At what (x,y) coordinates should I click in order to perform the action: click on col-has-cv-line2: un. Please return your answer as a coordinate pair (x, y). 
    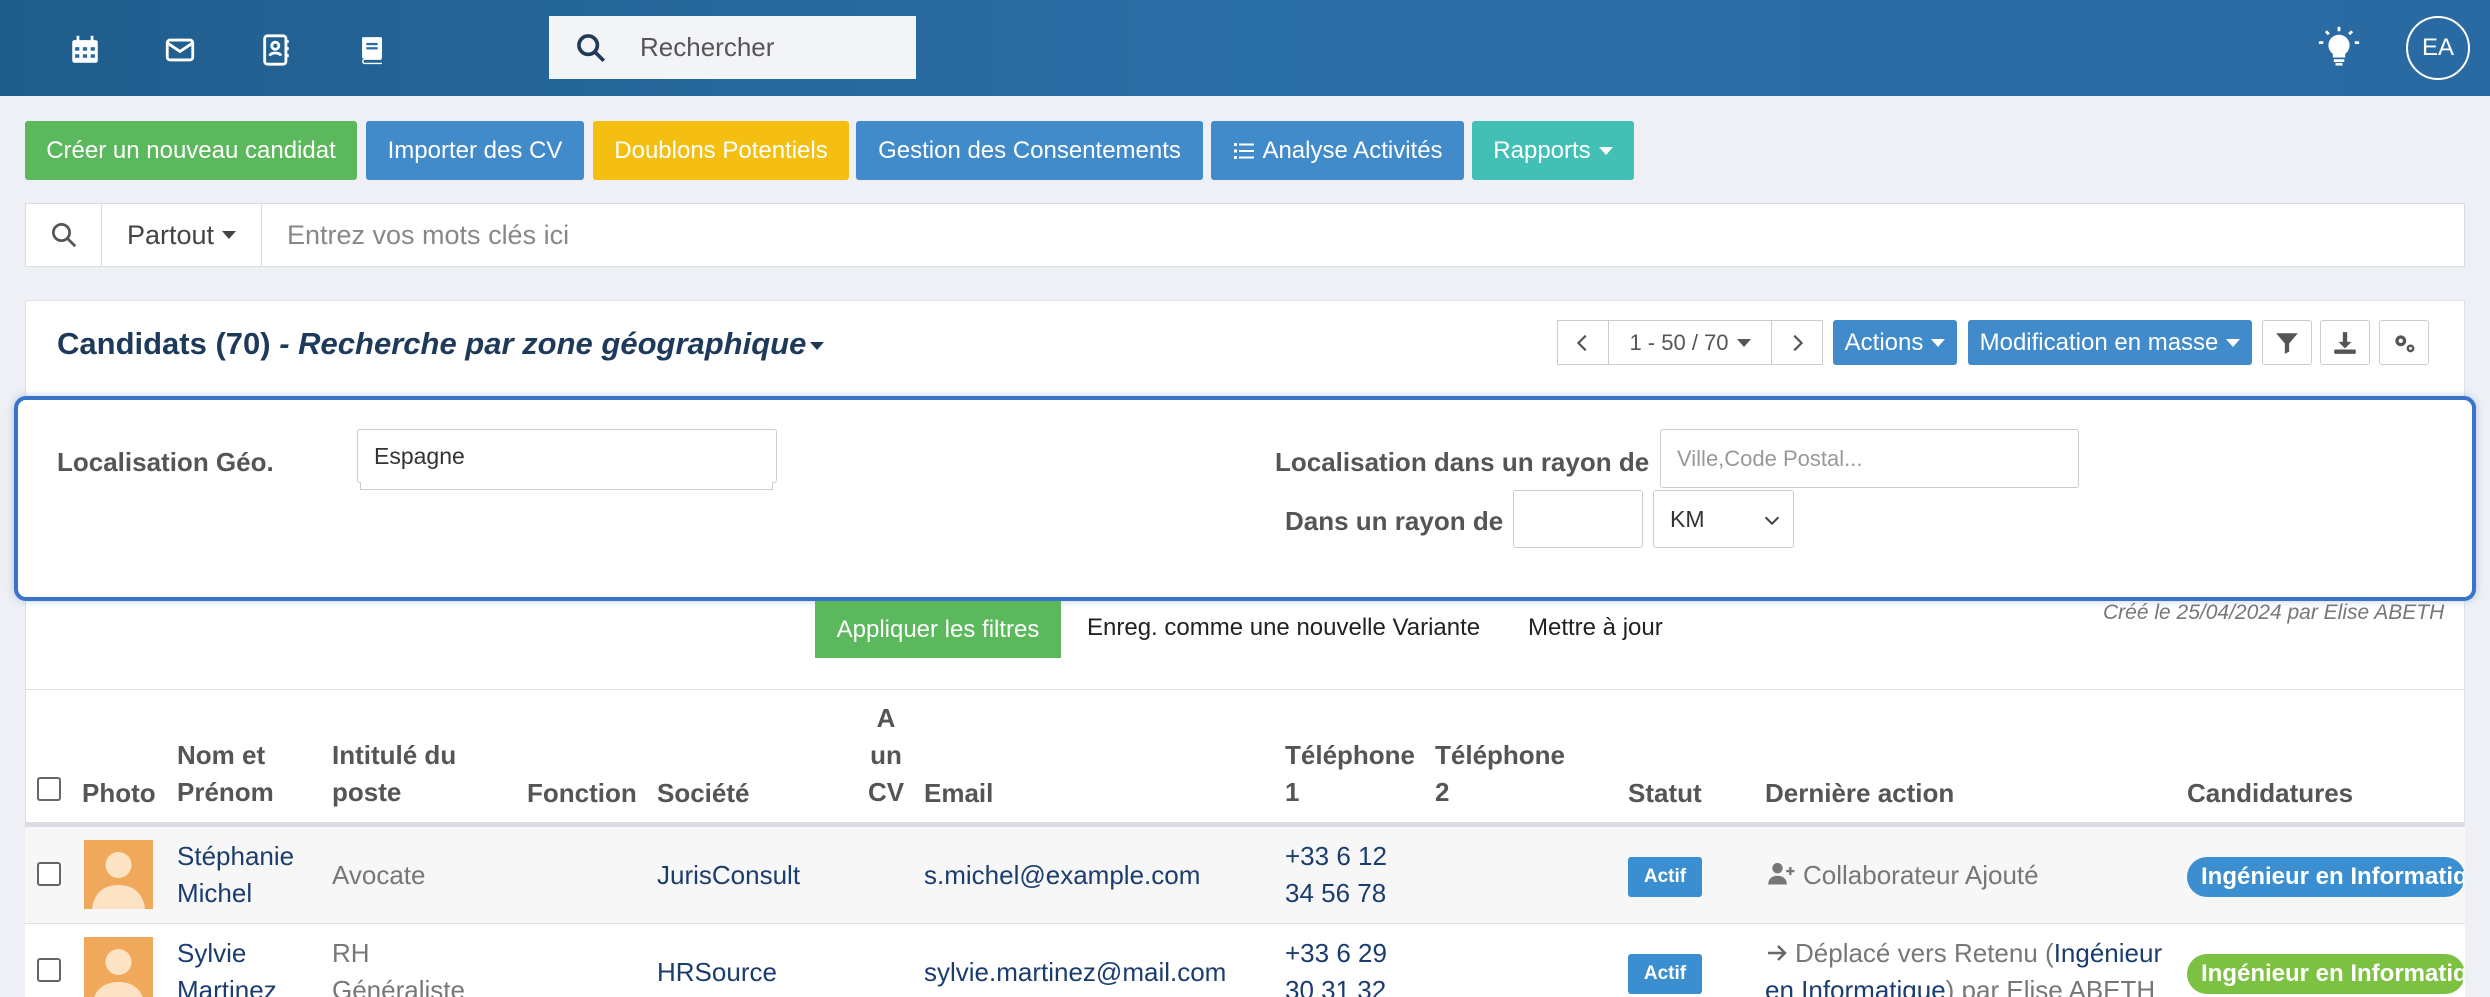
    Looking at the image, I should click on (886, 755).